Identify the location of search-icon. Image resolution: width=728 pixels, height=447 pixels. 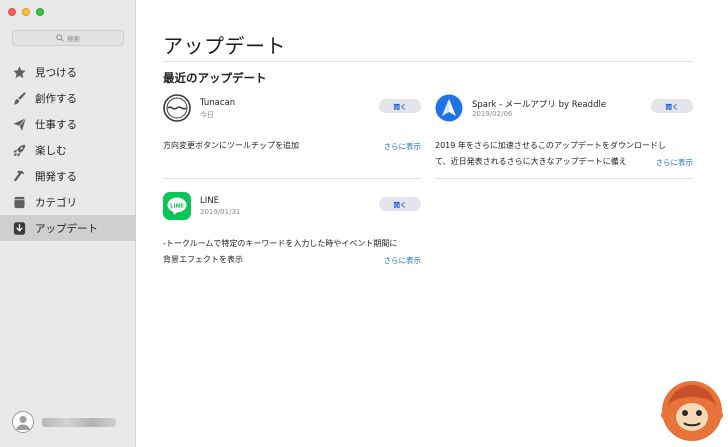
(60, 38).